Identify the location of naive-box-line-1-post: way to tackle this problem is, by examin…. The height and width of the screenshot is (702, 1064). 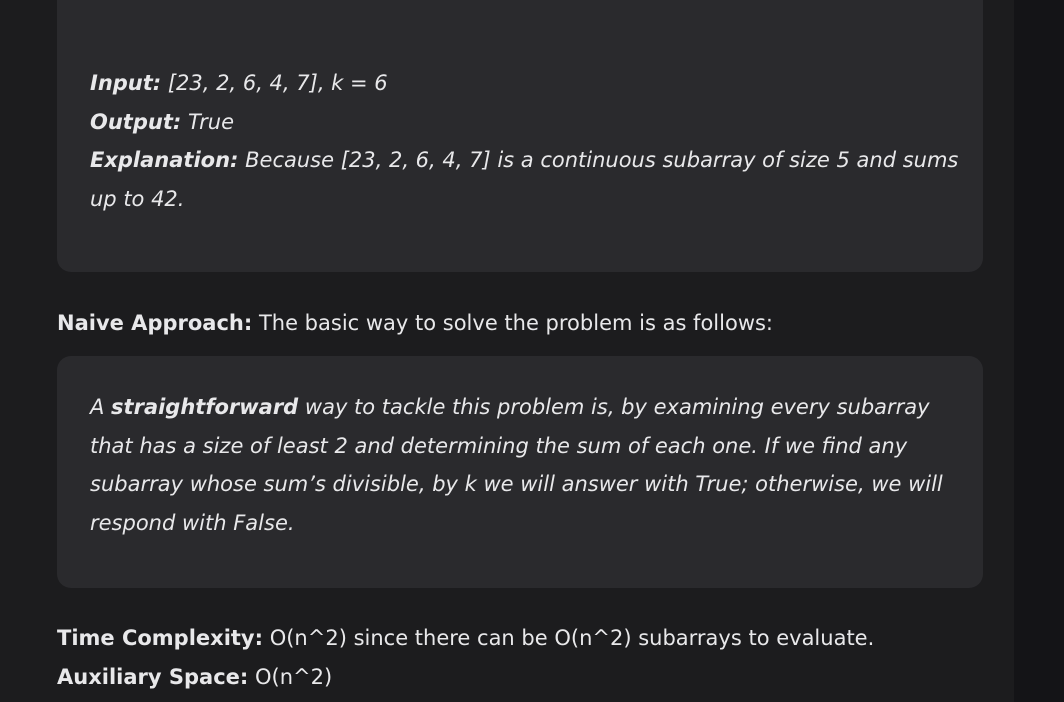
(614, 407).